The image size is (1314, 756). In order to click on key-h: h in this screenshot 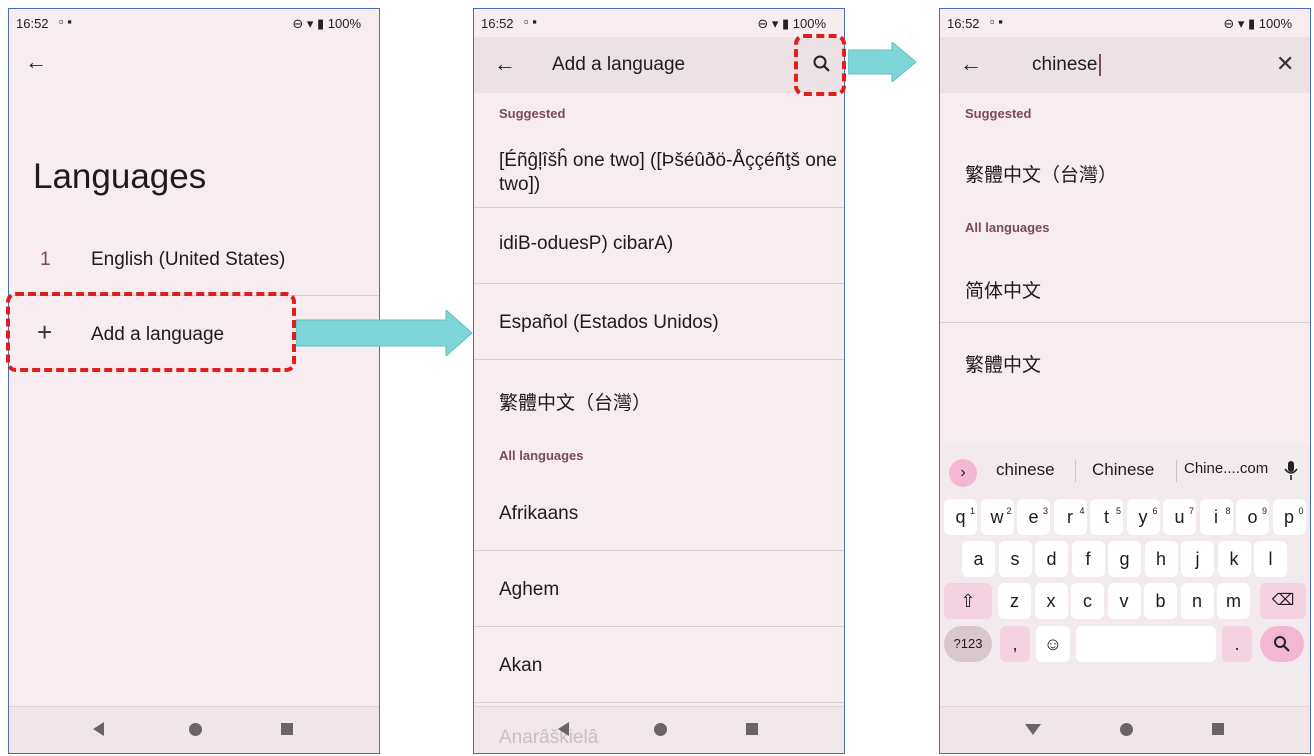, I will do `click(1161, 559)`.